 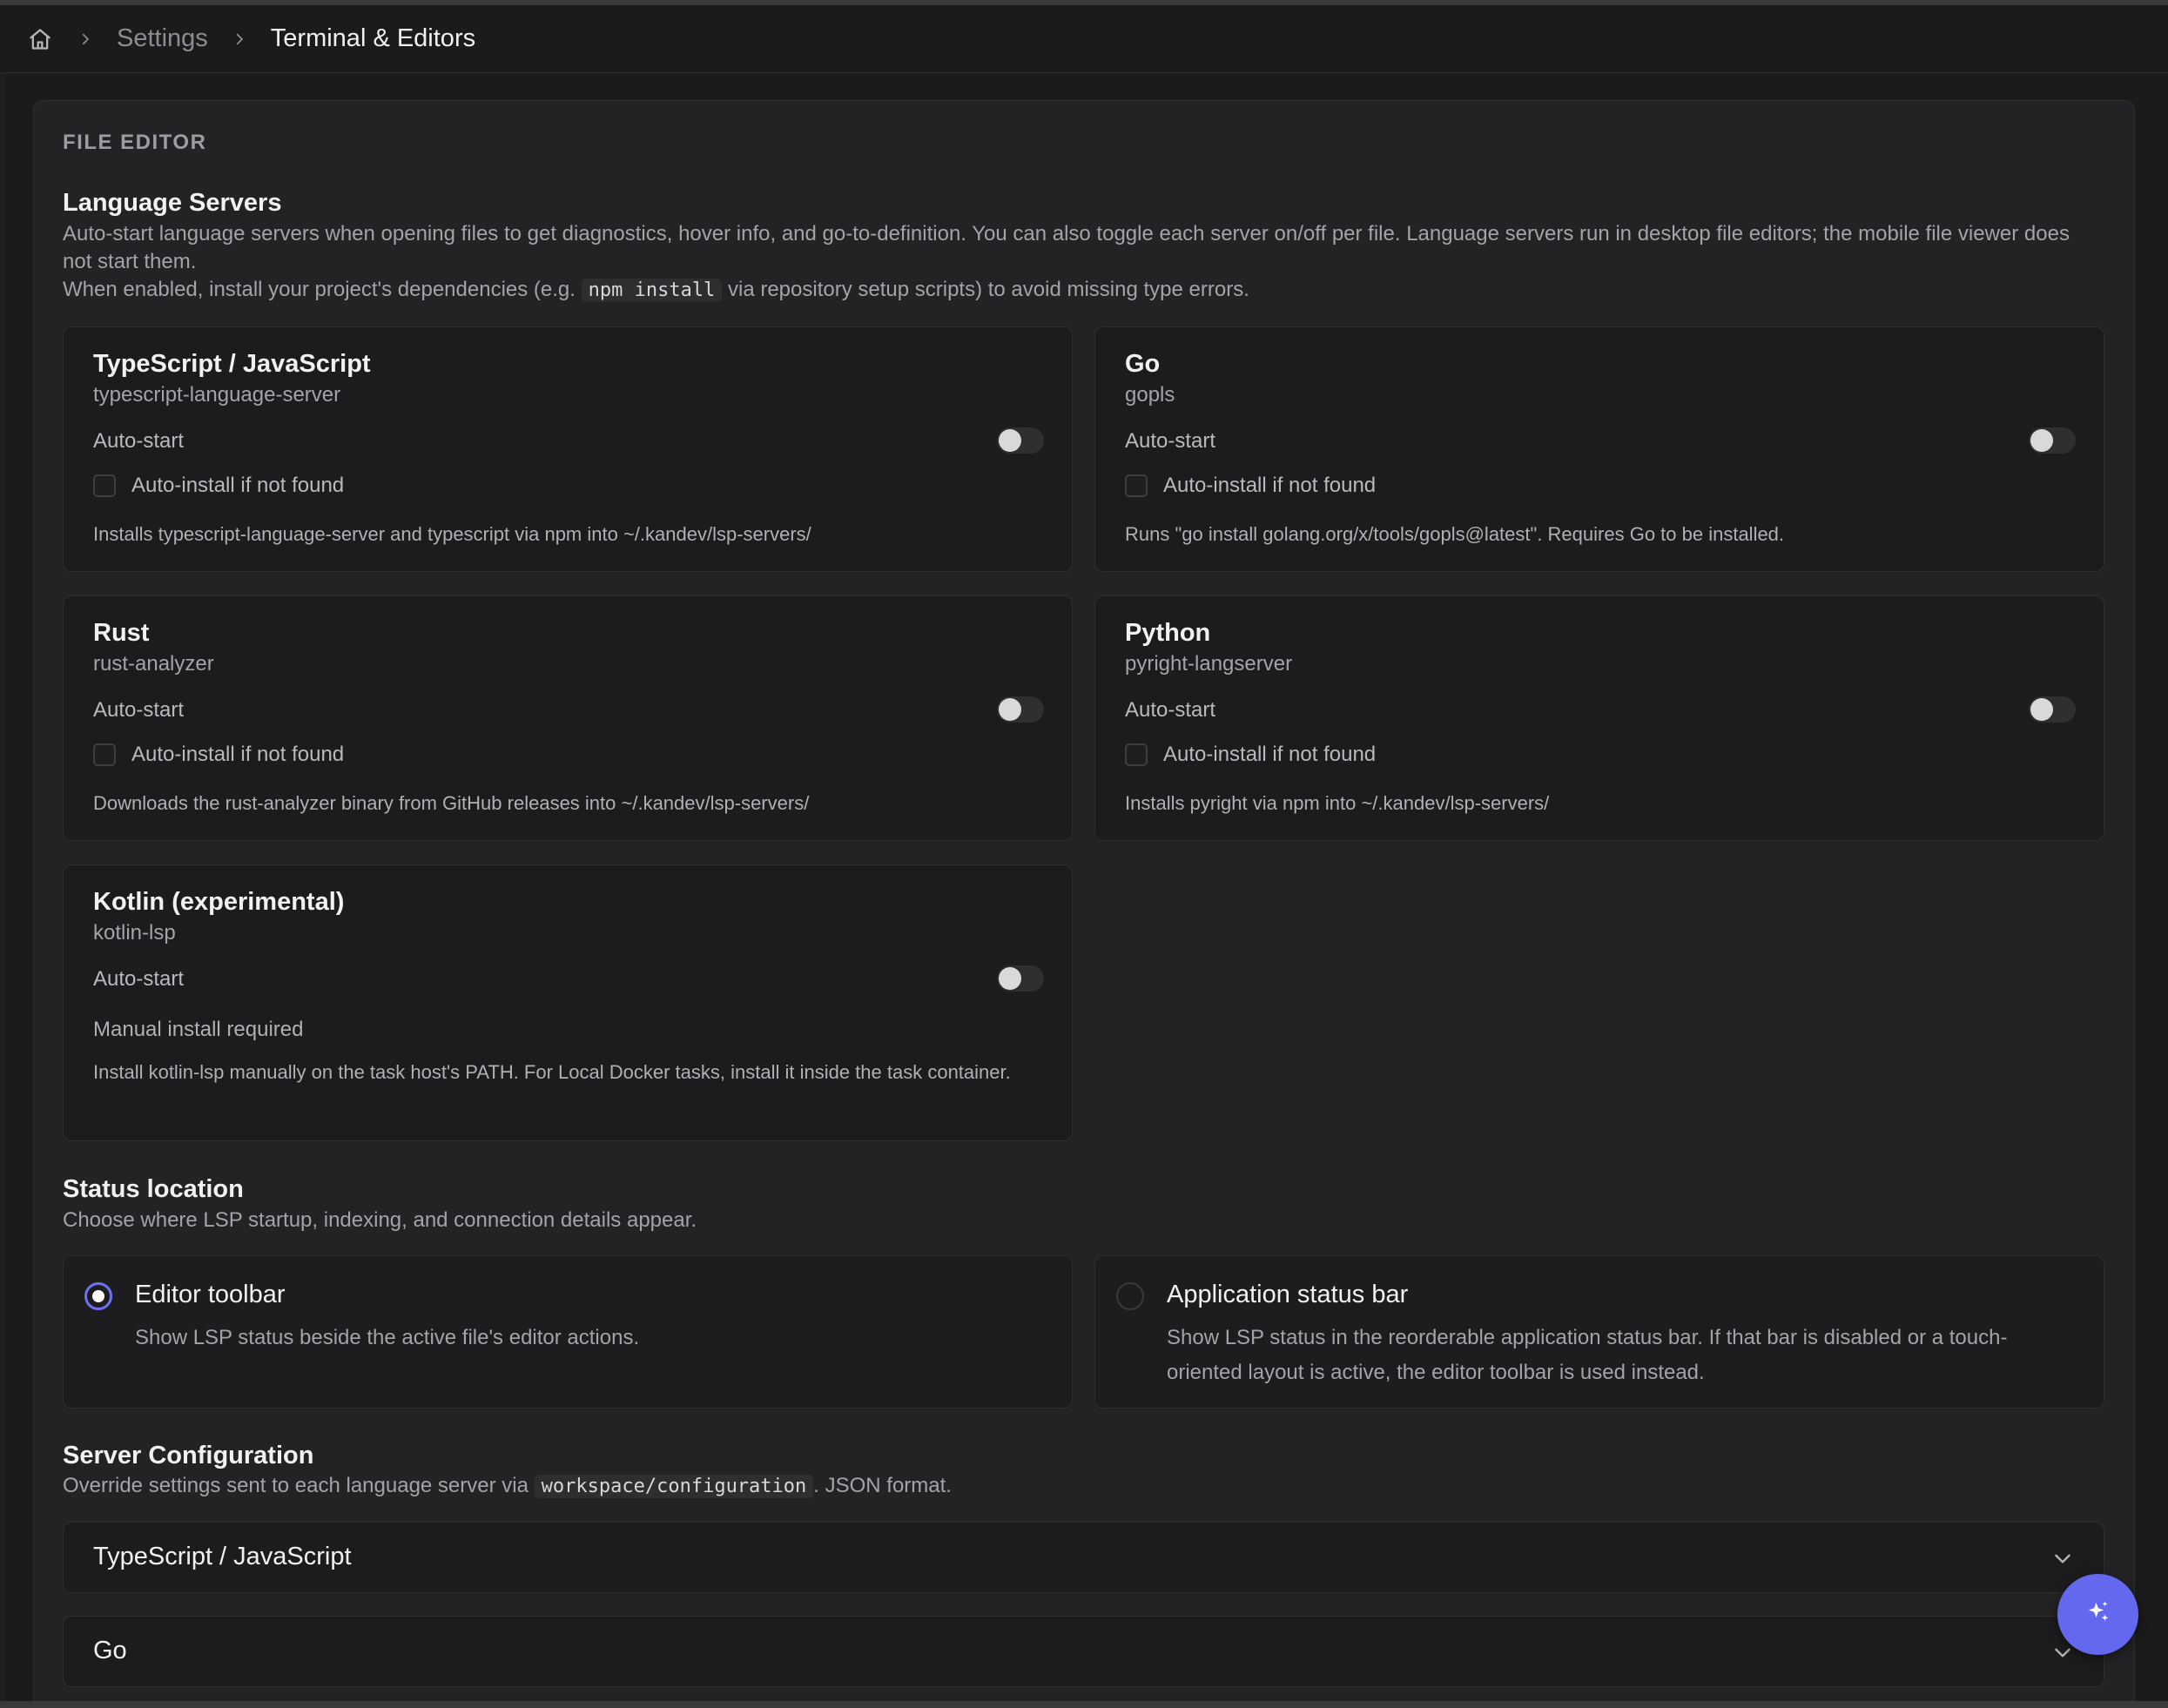 What do you see at coordinates (222, 1556) in the screenshot?
I see `accordion-title: TypeScript / JavaScript` at bounding box center [222, 1556].